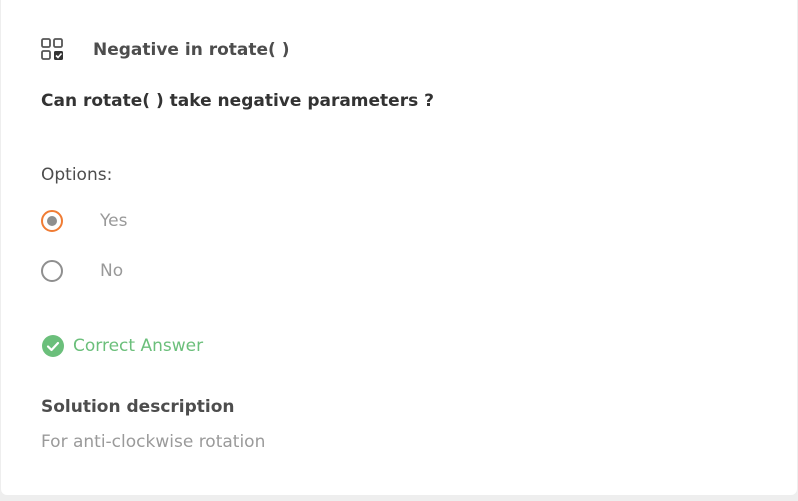  I want to click on correct-answer-indicator: Correct Answer, so click(122, 346).